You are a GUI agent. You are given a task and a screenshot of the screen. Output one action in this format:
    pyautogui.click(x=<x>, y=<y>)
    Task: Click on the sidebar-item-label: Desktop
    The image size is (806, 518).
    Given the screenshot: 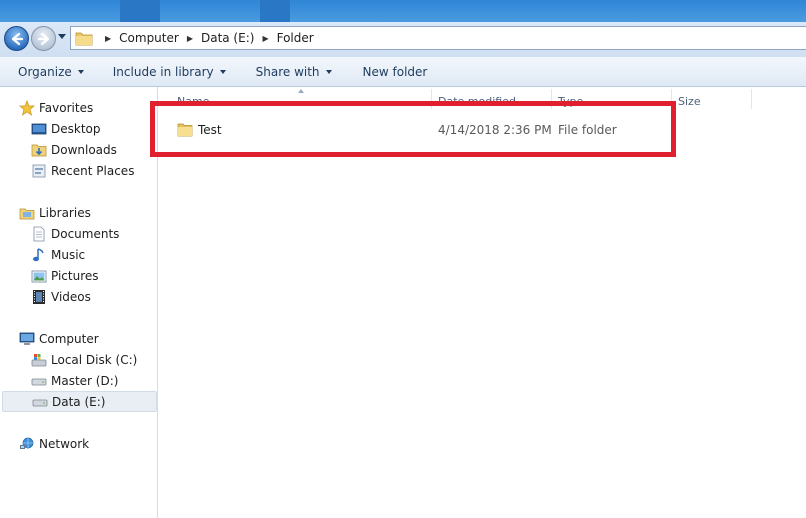 What is the action you would take?
    pyautogui.click(x=76, y=128)
    